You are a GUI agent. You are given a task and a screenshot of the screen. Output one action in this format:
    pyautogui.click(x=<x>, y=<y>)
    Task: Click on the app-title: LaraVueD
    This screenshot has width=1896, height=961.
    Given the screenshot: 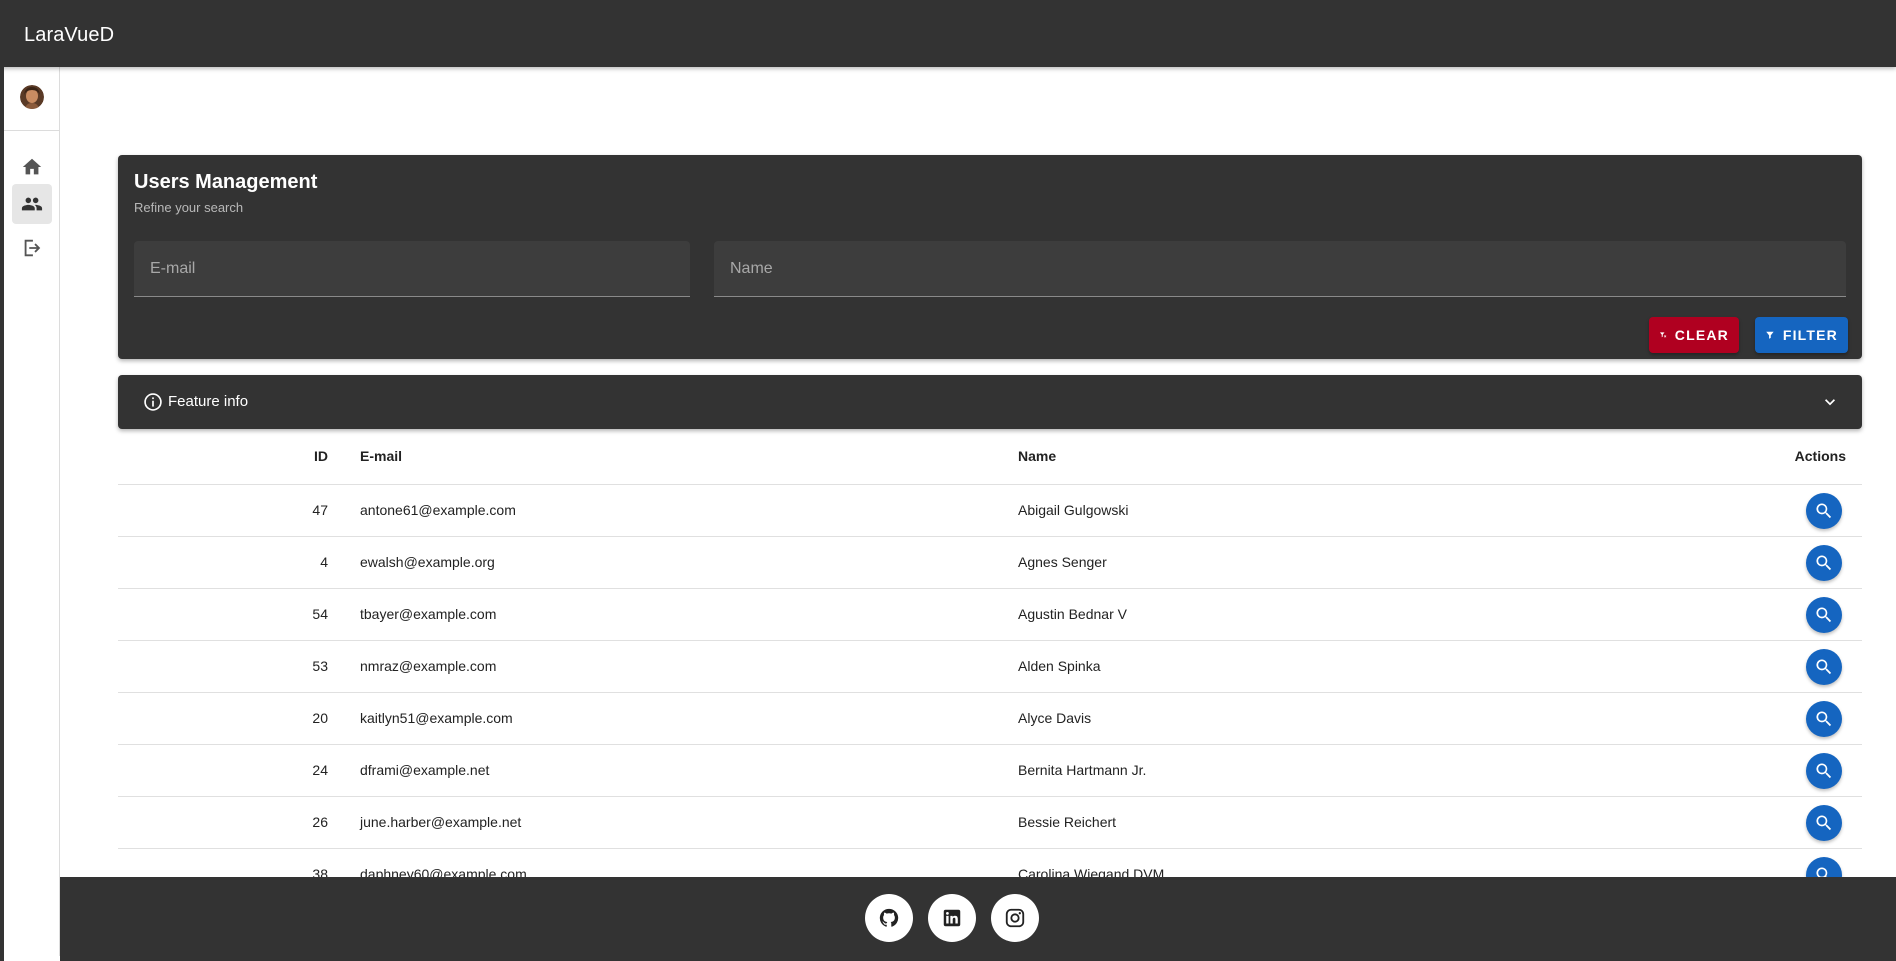 What is the action you would take?
    pyautogui.click(x=69, y=35)
    